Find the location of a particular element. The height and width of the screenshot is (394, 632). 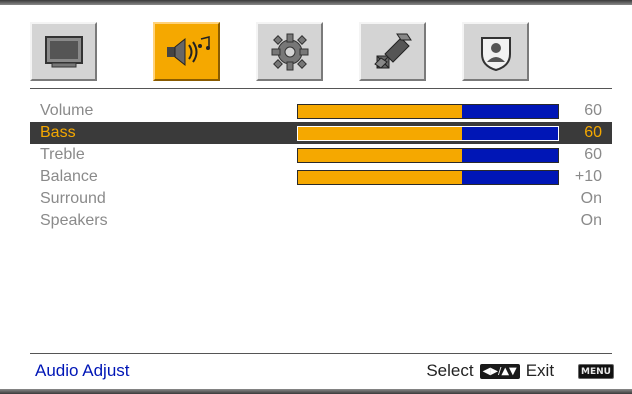

treble-level-bar is located at coordinates (428, 155).